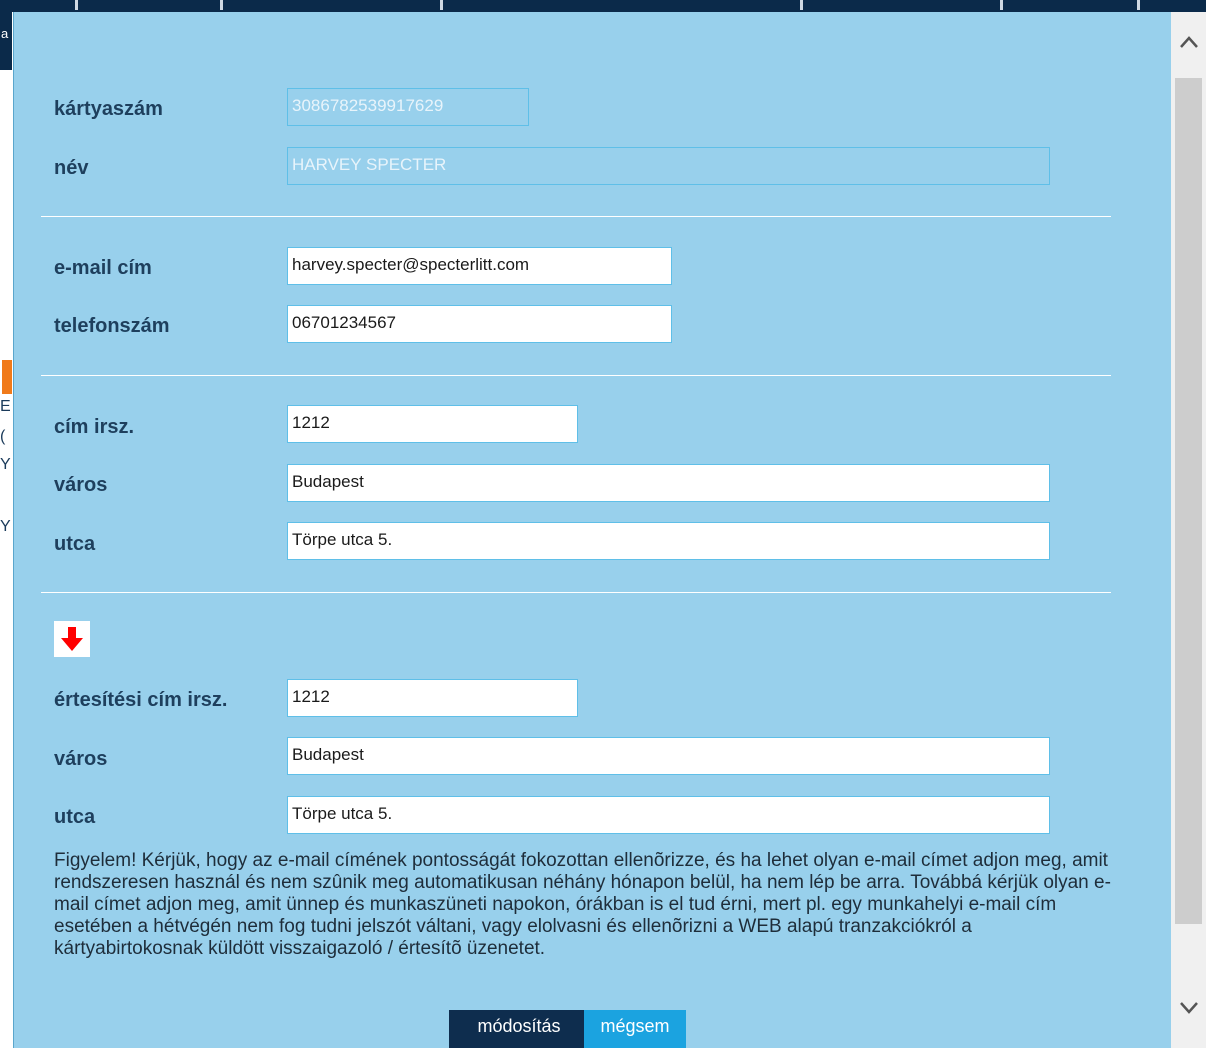 This screenshot has height=1048, width=1206. Describe the element at coordinates (103, 268) in the screenshot. I see `email-label: e-mail cím` at that location.